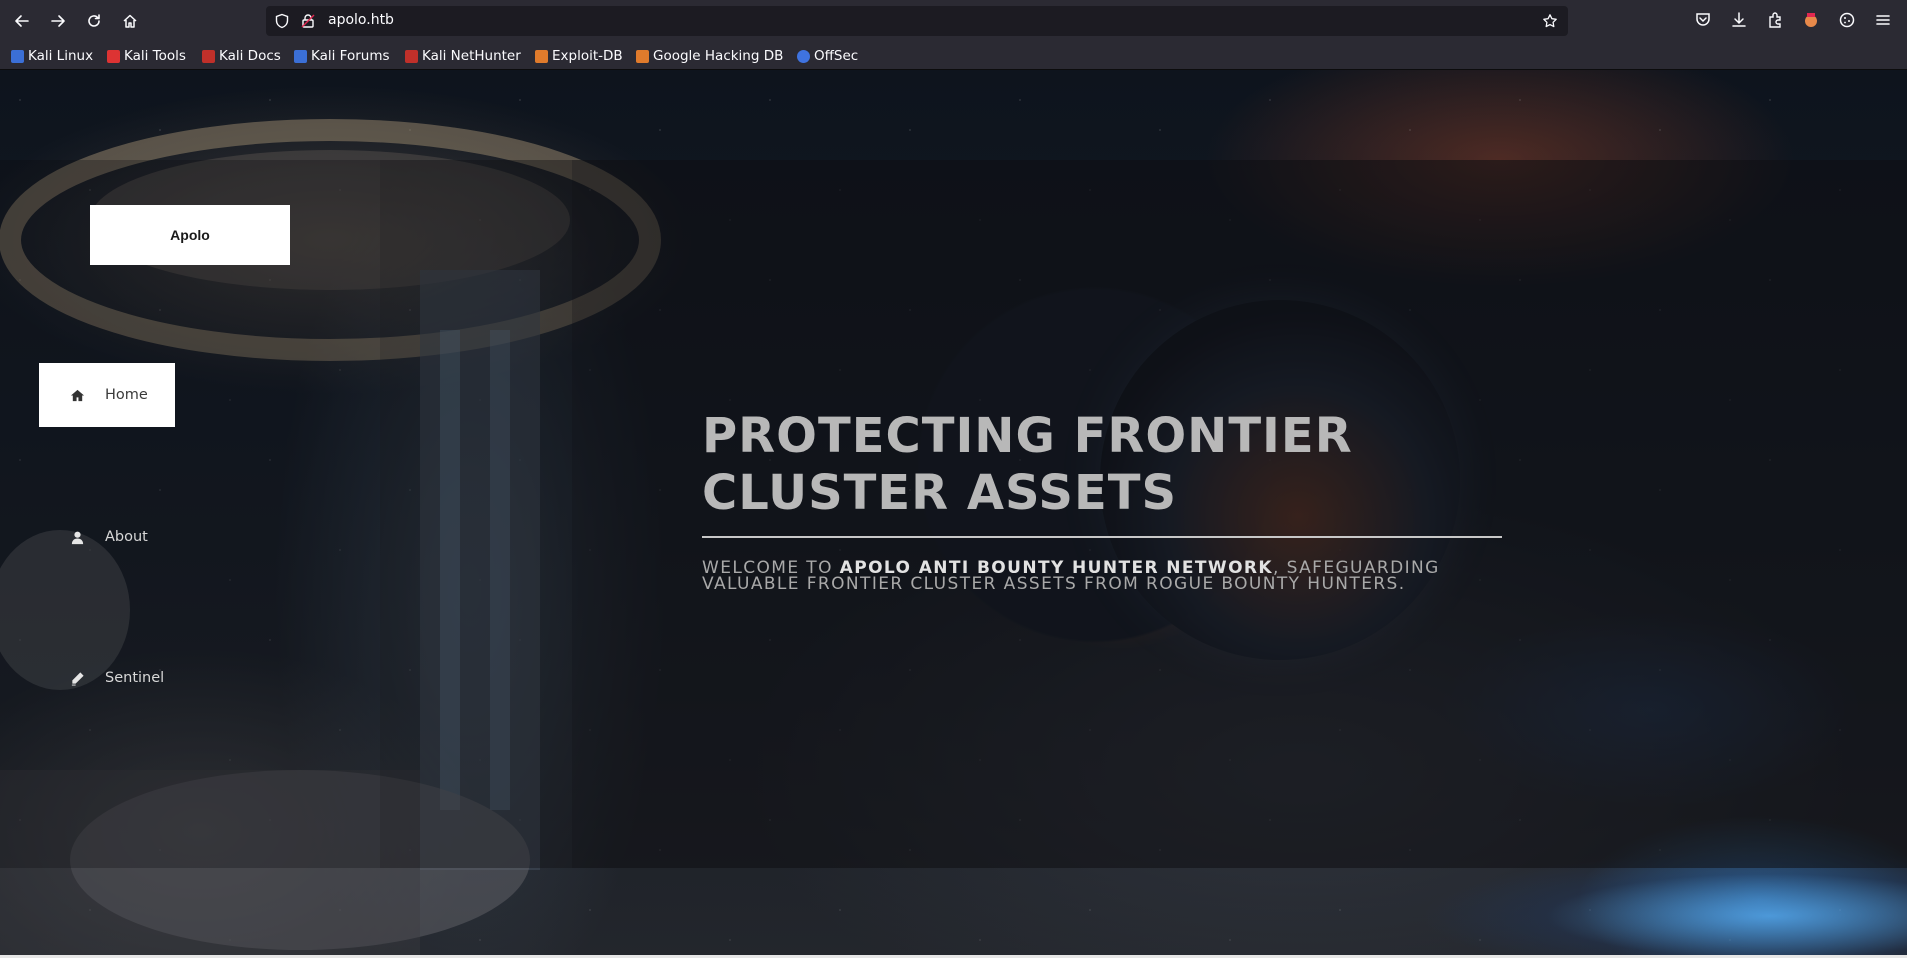  I want to click on back-button, so click(22, 21).